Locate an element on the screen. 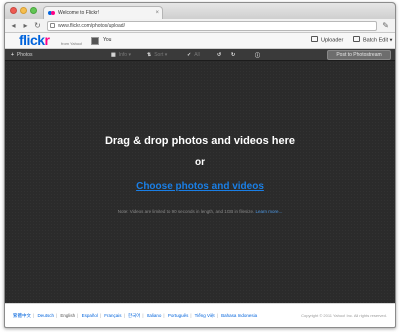  logo-subtitle: from Yahoo! is located at coordinates (72, 43).